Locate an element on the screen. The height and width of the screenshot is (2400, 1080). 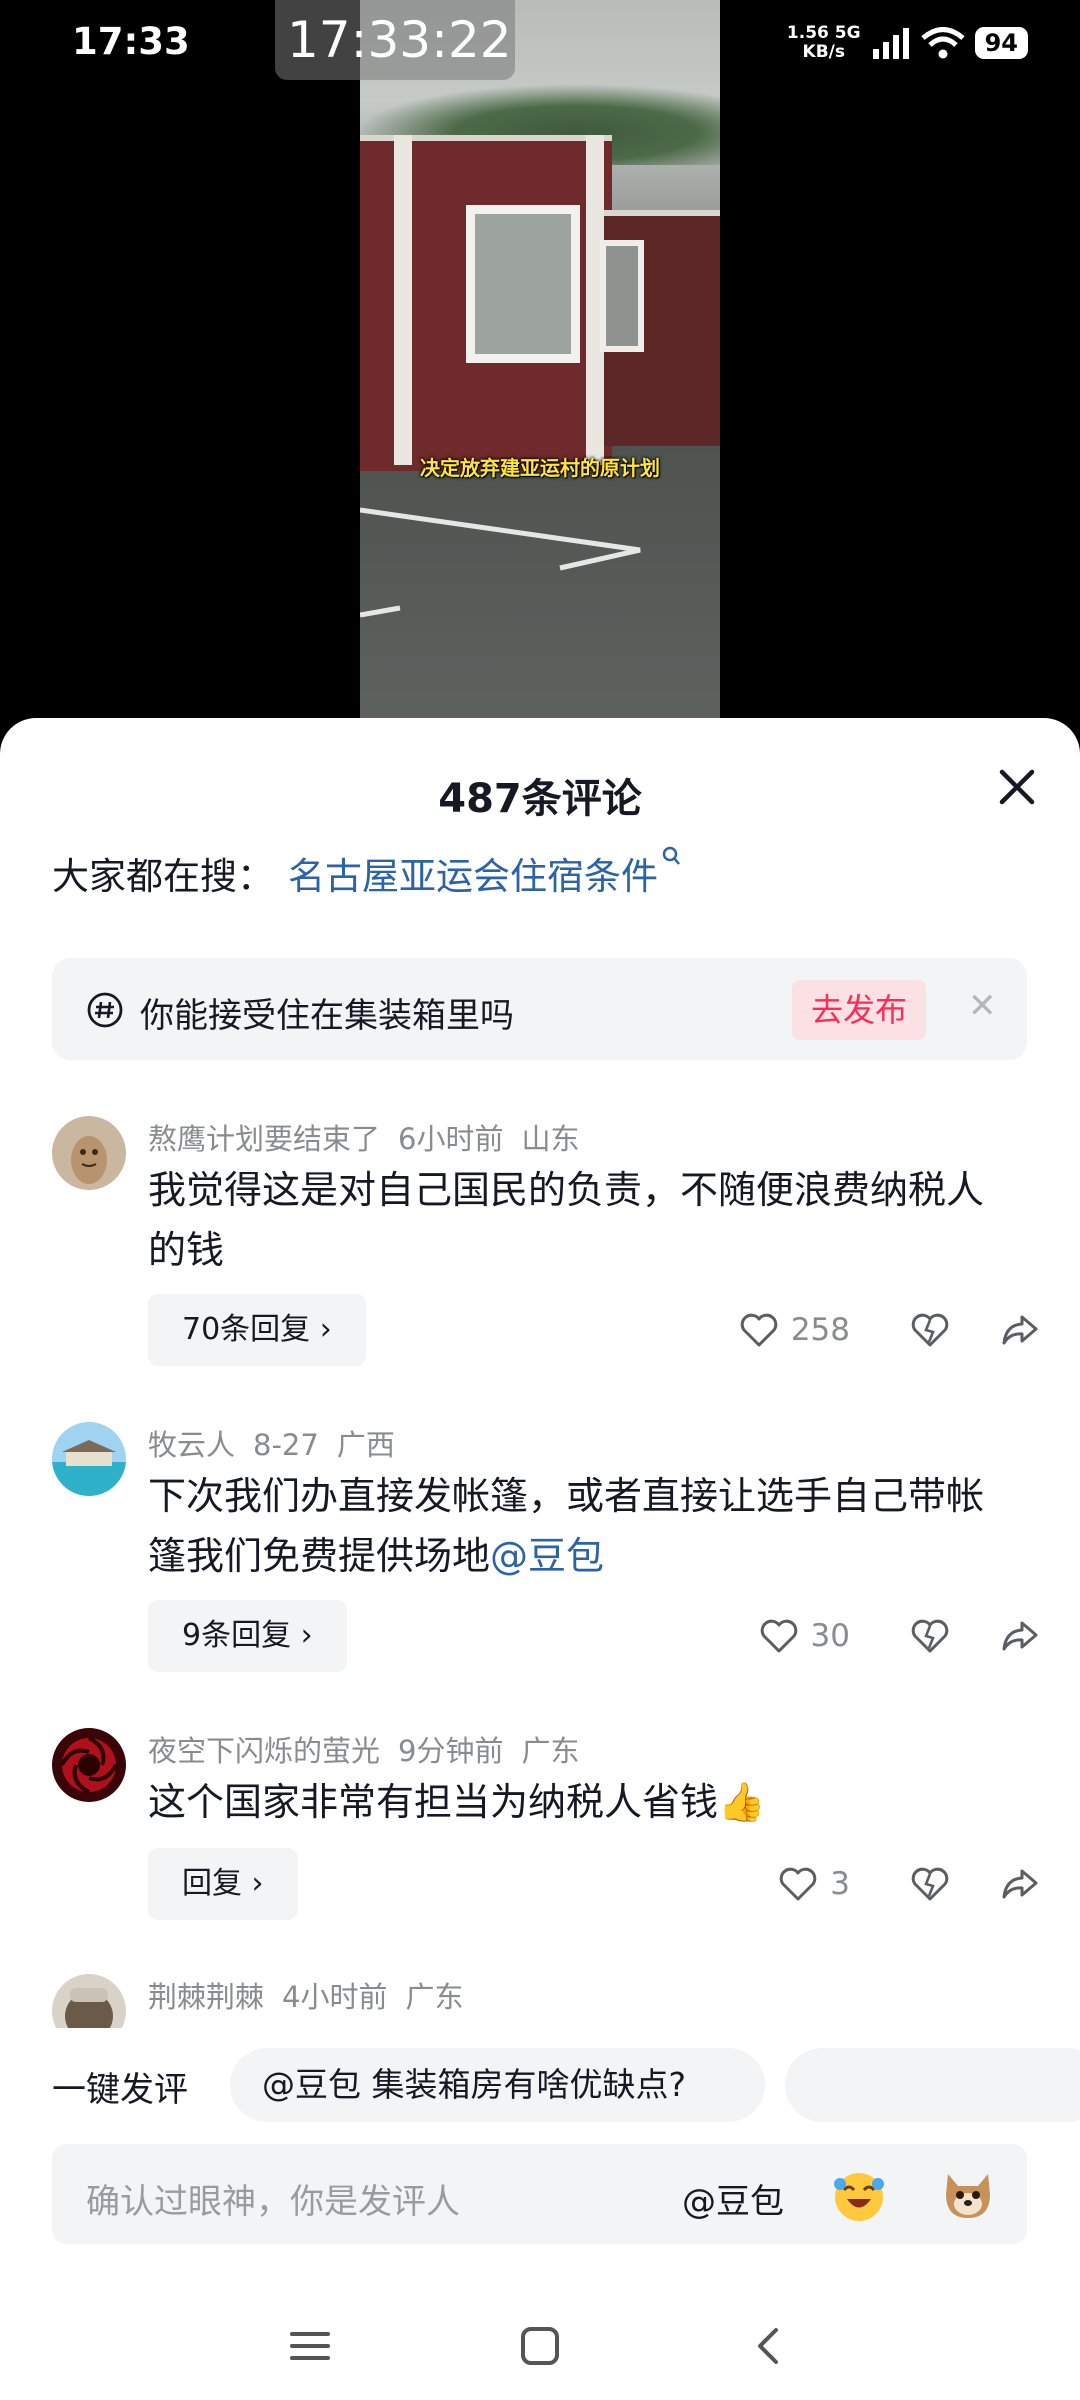
net-speed-value: 1.56 is located at coordinates (807, 33).